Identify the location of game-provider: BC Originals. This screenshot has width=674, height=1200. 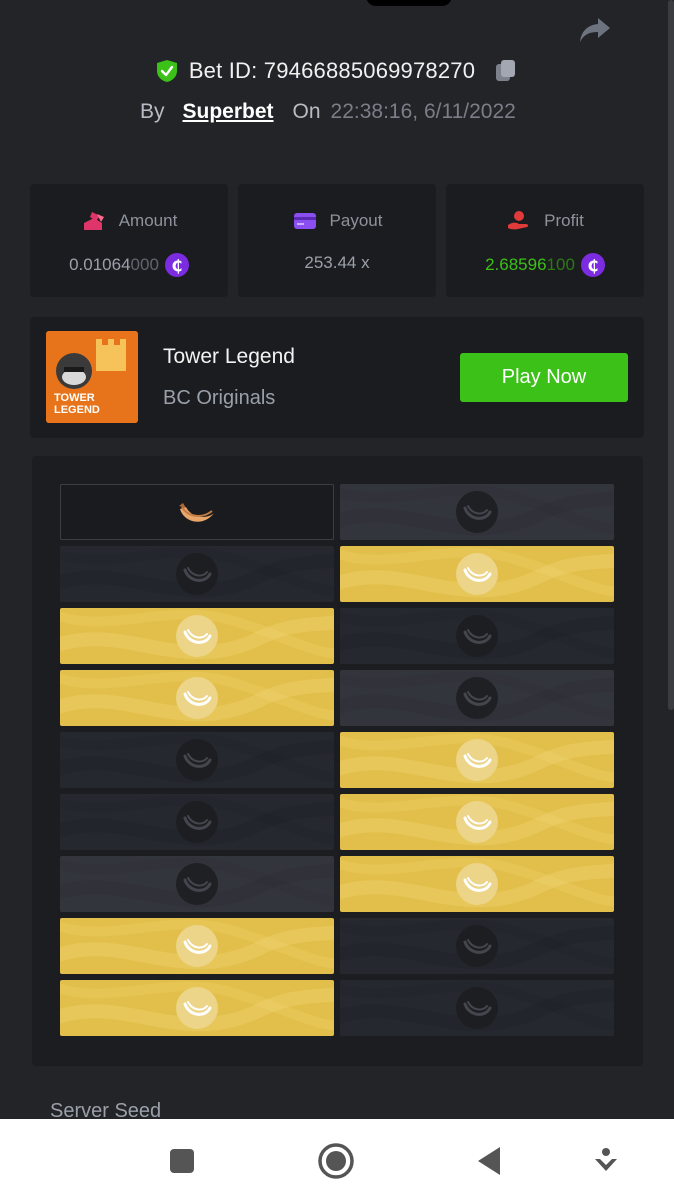
(219, 398).